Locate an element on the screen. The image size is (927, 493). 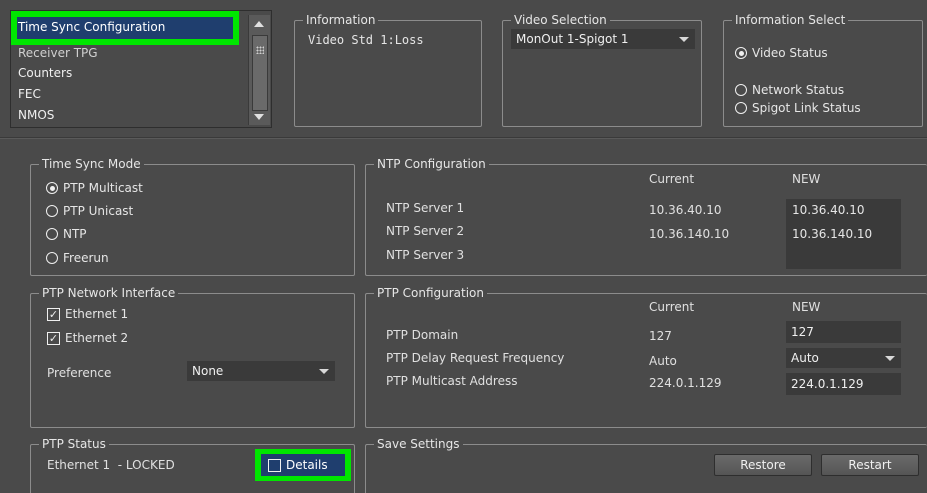
radio-ntp: NTP is located at coordinates (66, 234).